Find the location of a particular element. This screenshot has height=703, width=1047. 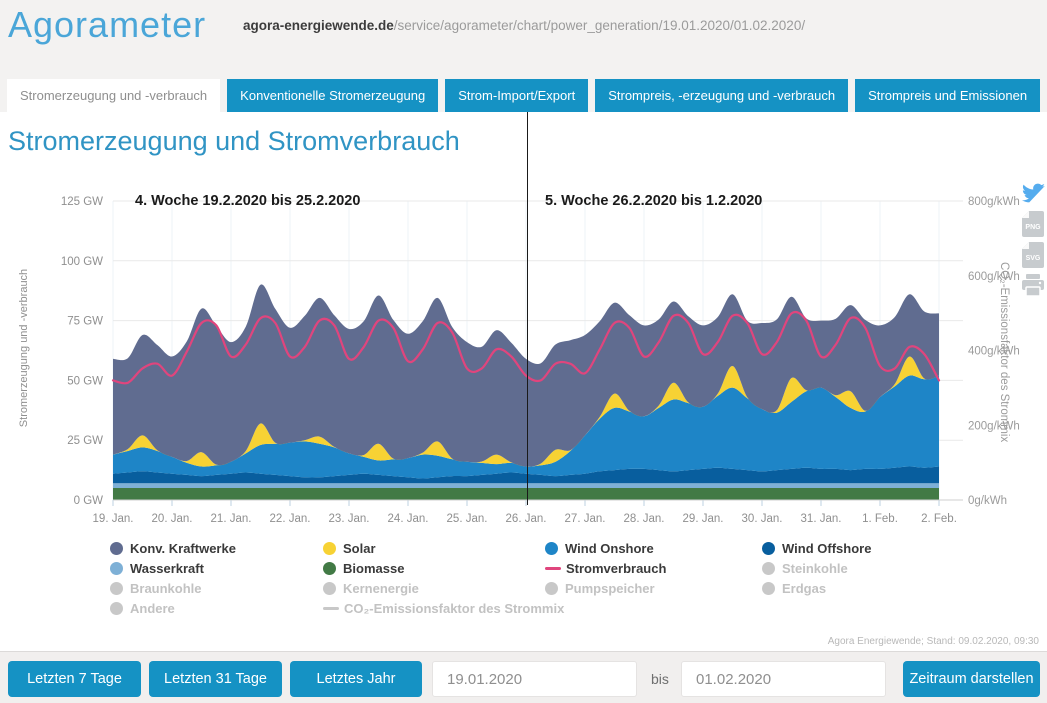

legend-item-andere: Andere is located at coordinates (173, 608).